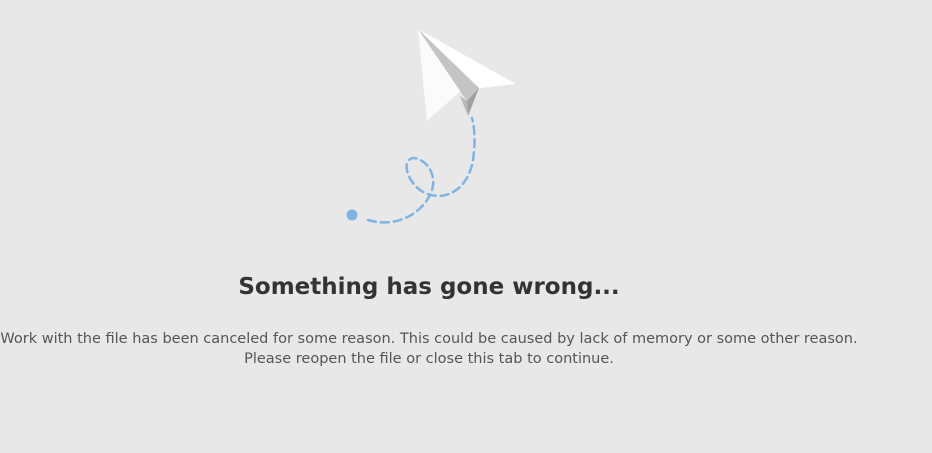  I want to click on trail-start-dot, so click(352, 215).